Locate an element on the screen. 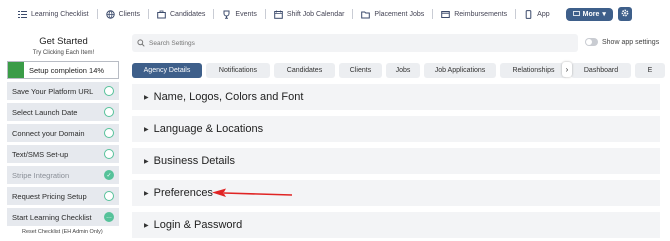 This screenshot has width=670, height=241. tab-e: E is located at coordinates (650, 70).